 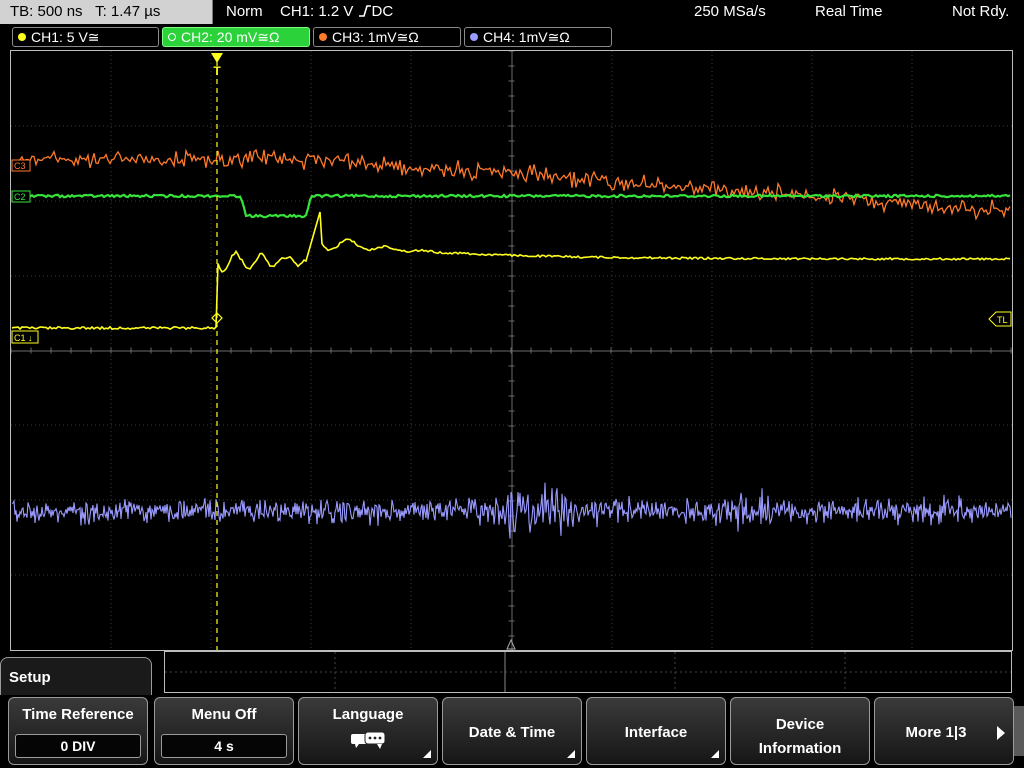 I want to click on tab-ch4: CH4: 1mV≅Ω, so click(x=538, y=37).